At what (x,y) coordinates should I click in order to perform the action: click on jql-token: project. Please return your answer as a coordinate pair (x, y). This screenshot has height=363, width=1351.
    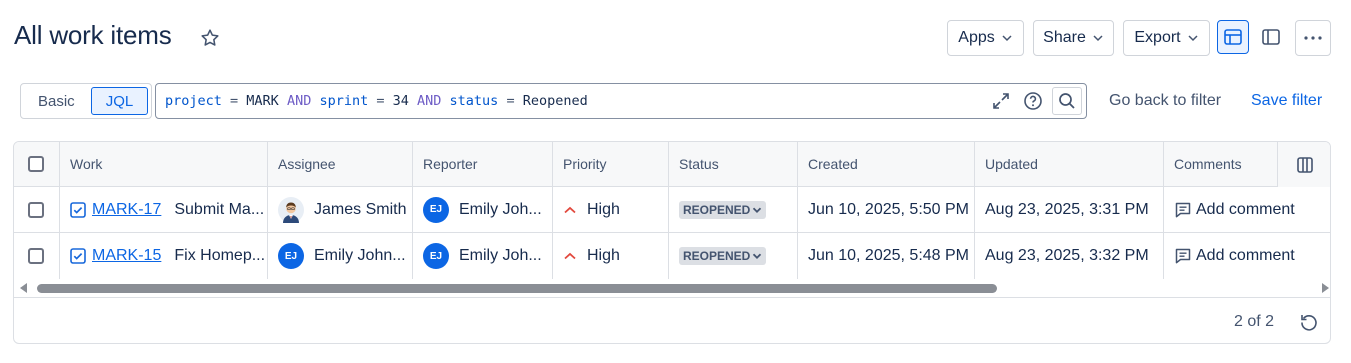
    Looking at the image, I should click on (193, 101).